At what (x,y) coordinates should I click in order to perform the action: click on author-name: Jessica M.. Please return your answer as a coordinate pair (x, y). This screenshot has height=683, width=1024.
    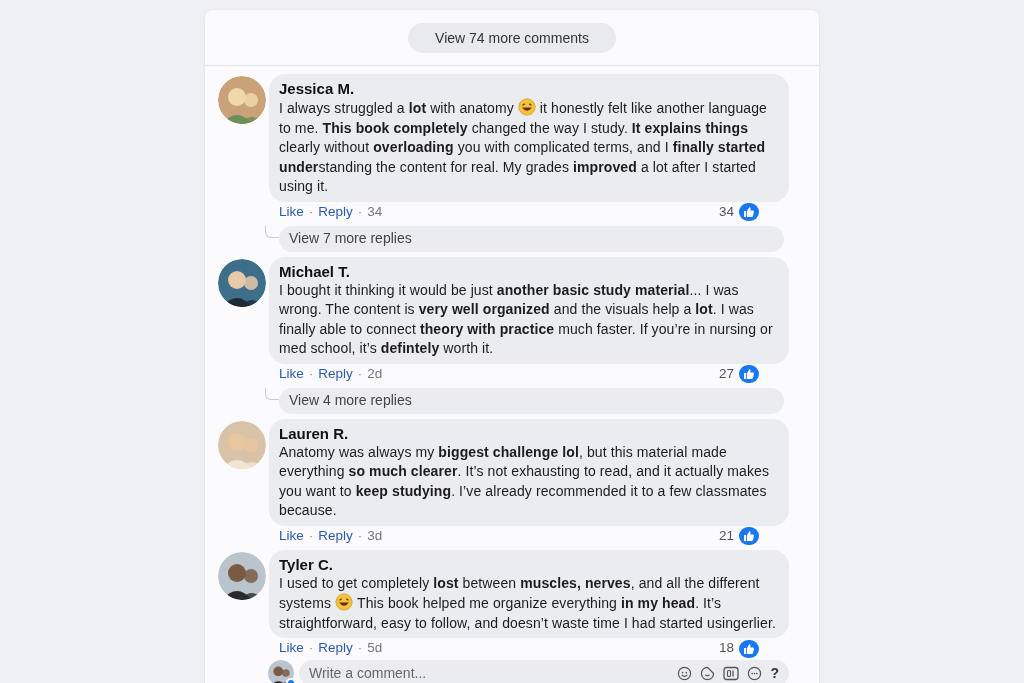
    Looking at the image, I should click on (317, 88).